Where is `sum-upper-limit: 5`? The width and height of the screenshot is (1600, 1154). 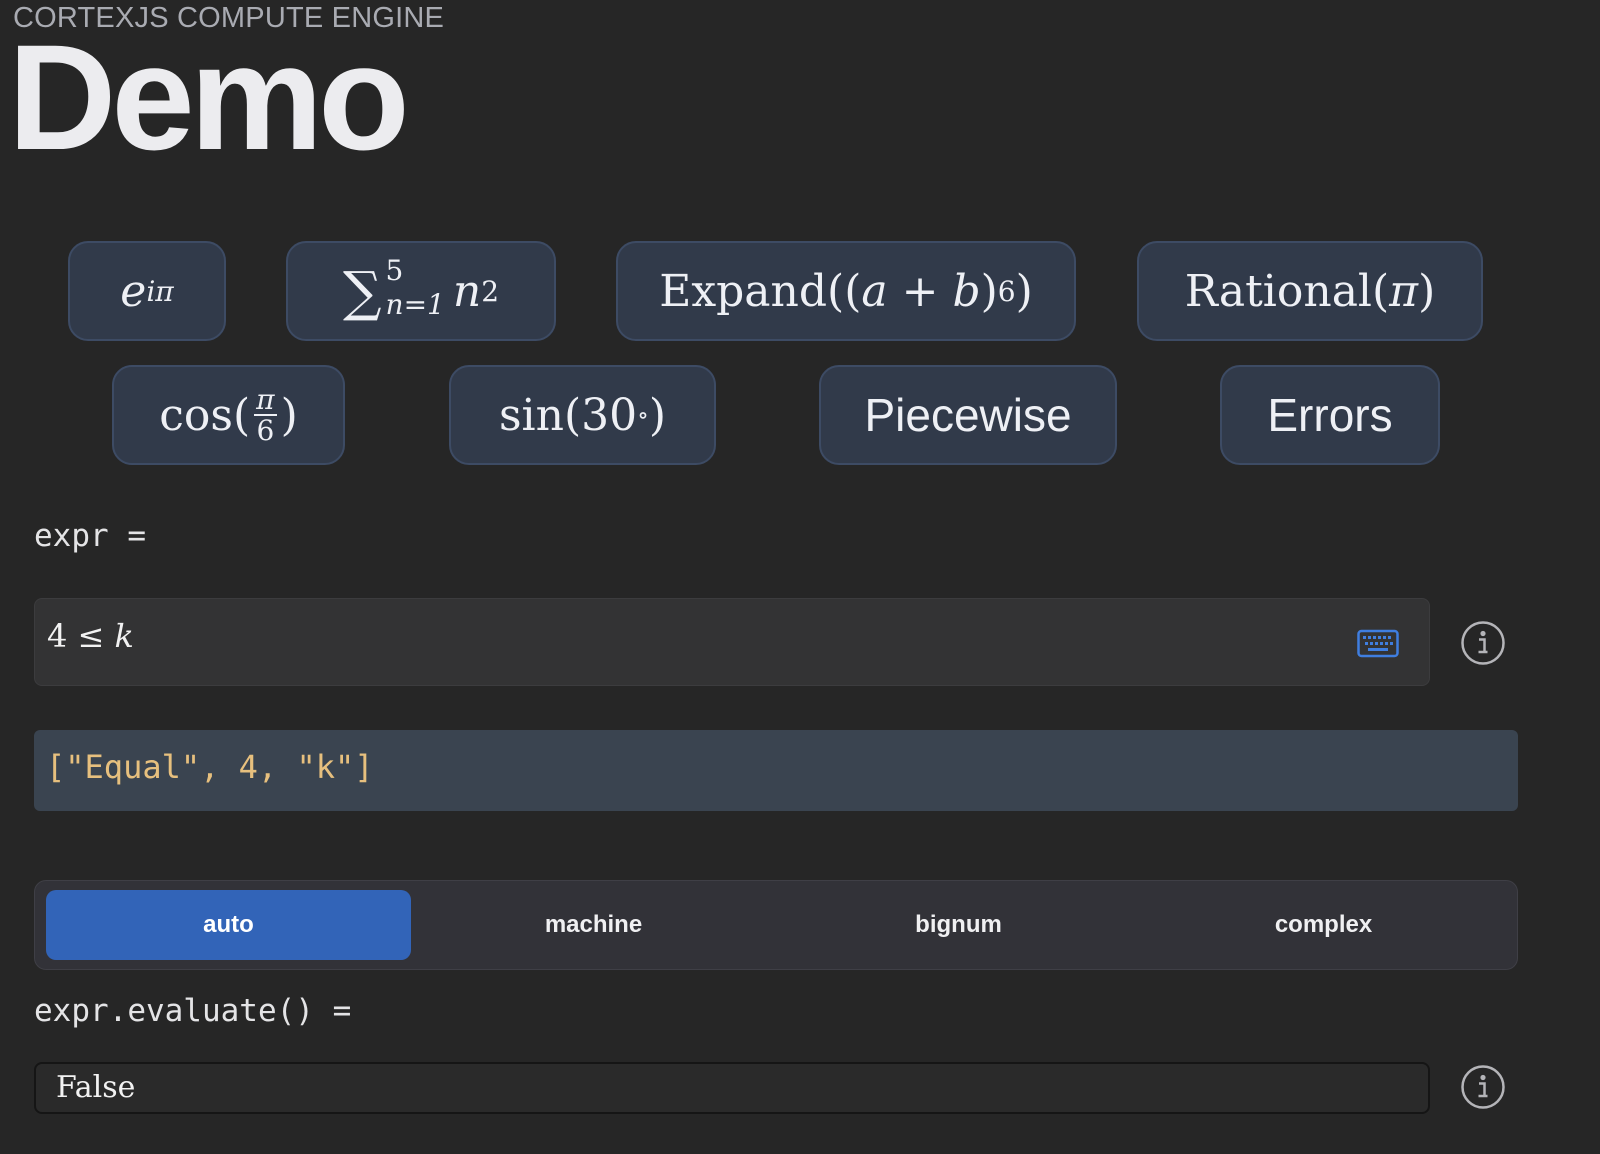 sum-upper-limit: 5 is located at coordinates (394, 270).